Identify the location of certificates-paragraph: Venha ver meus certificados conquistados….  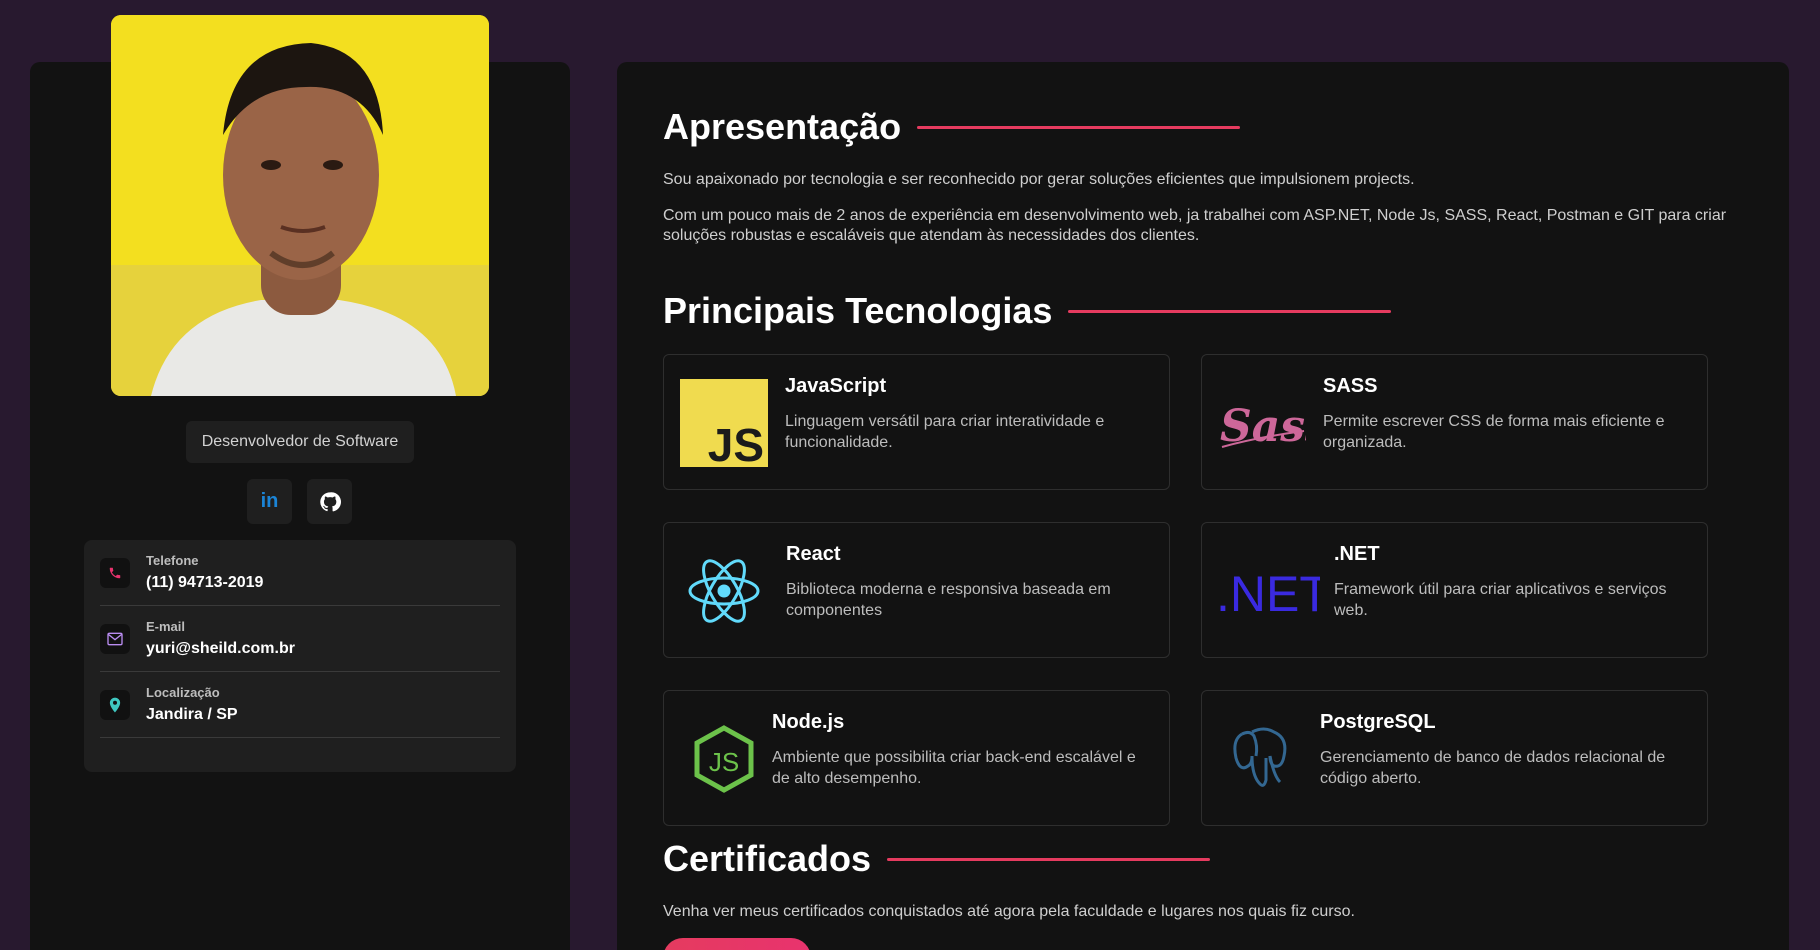
(1009, 911).